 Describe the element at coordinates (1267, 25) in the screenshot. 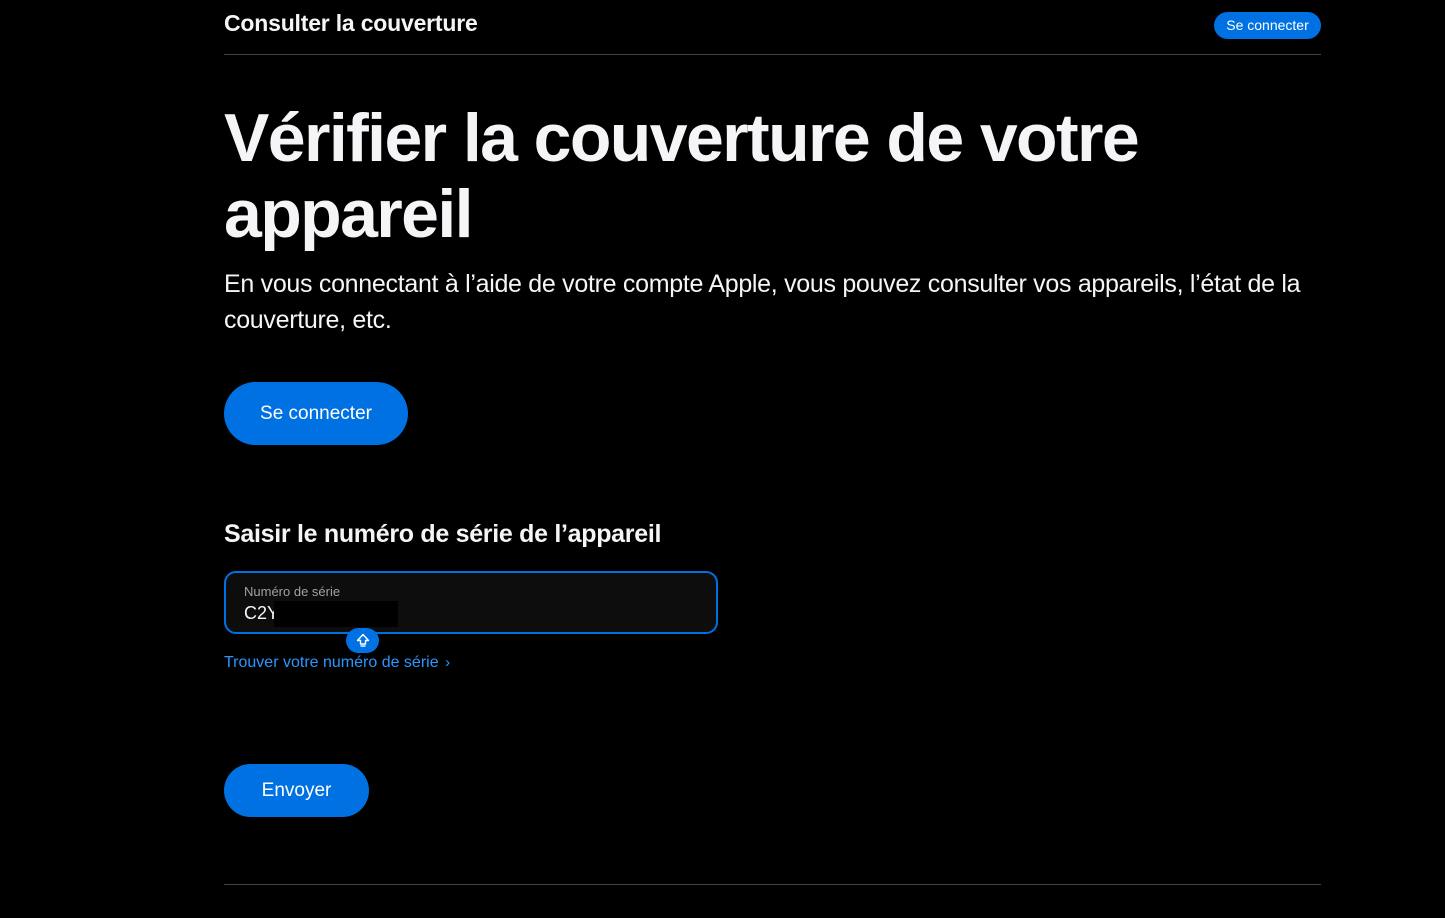

I see `header-signin-button: Se connecter` at that location.